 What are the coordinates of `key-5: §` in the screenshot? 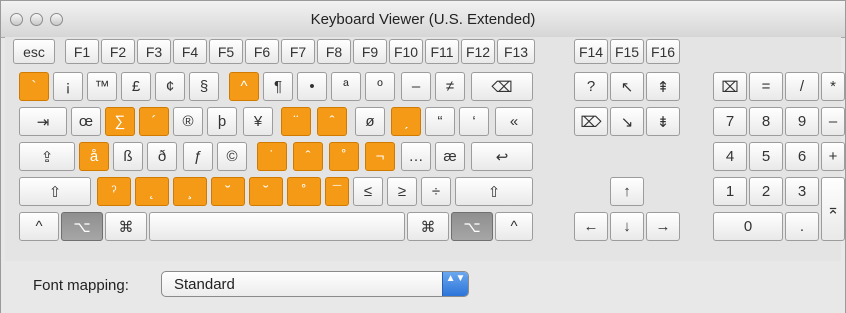 It's located at (204, 86).